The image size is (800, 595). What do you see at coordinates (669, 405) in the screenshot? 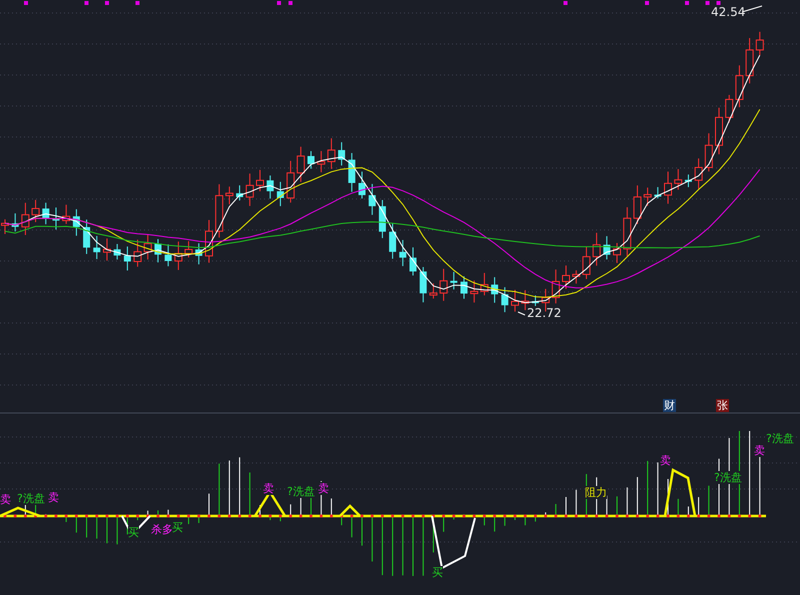
I see `indicator-badge: 财` at bounding box center [669, 405].